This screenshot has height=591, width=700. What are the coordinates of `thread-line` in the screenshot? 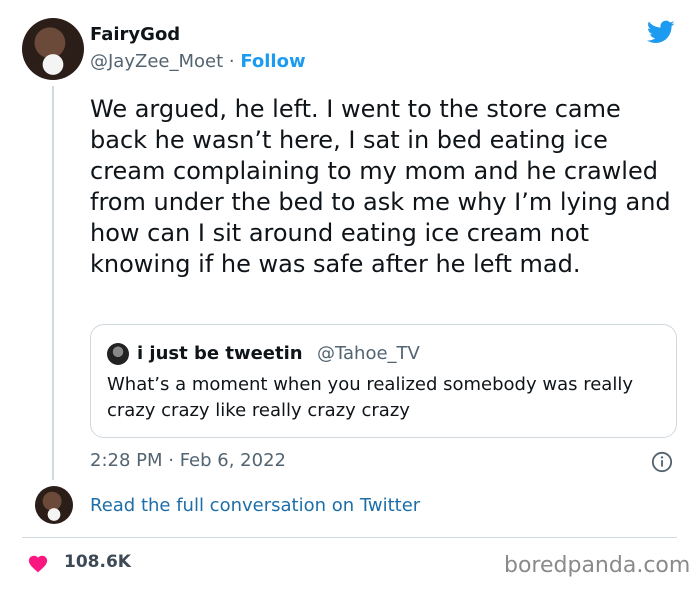 It's located at (53, 283).